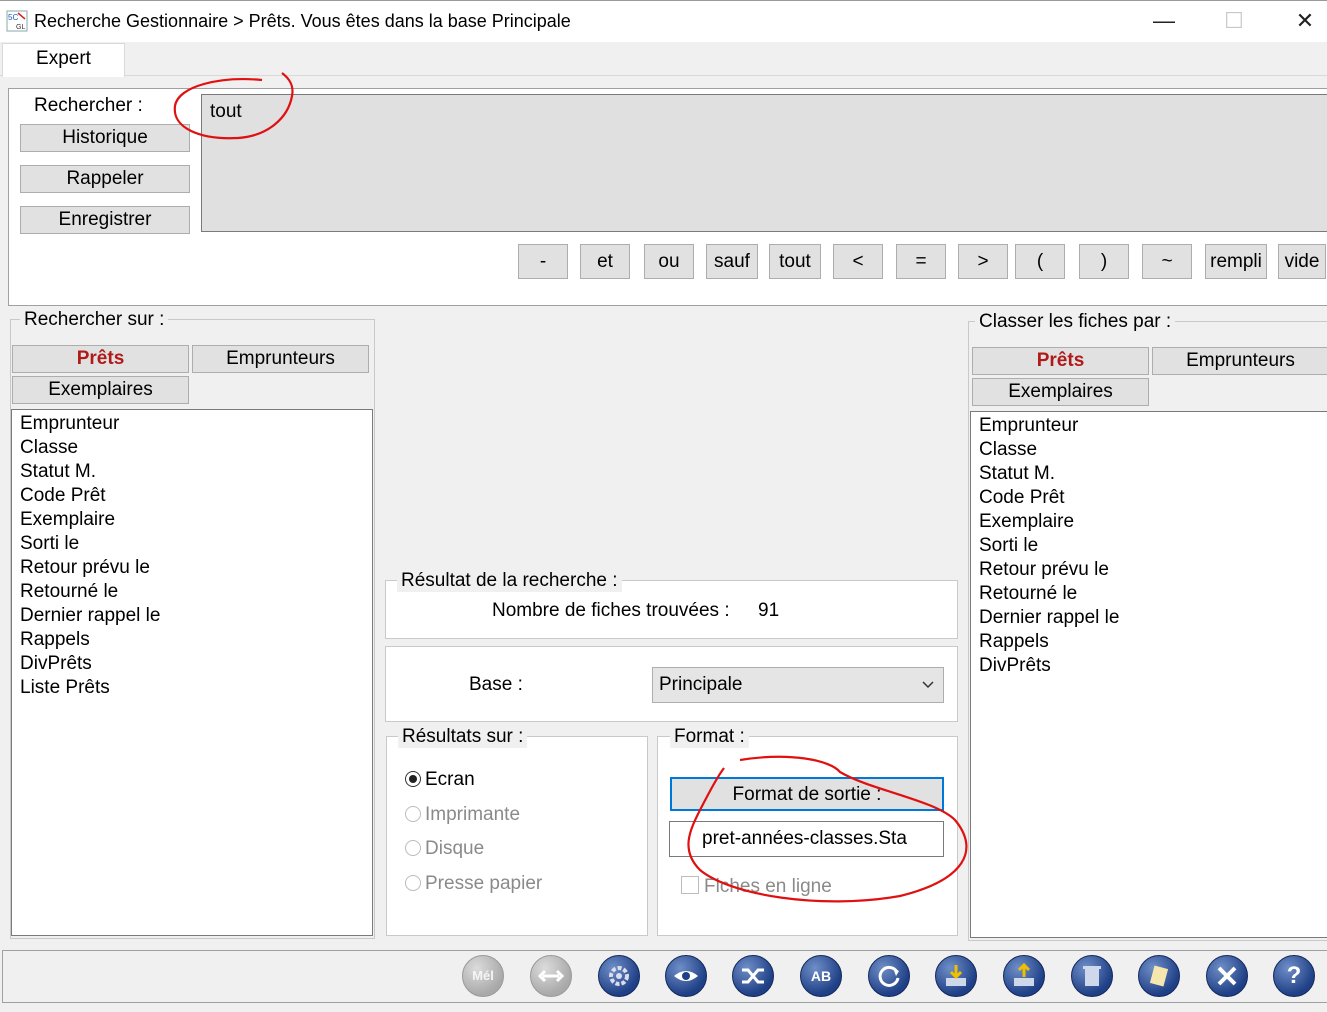 The image size is (1327, 1012). Describe the element at coordinates (1167, 261) in the screenshot. I see `operator-tilde-button: ~` at that location.